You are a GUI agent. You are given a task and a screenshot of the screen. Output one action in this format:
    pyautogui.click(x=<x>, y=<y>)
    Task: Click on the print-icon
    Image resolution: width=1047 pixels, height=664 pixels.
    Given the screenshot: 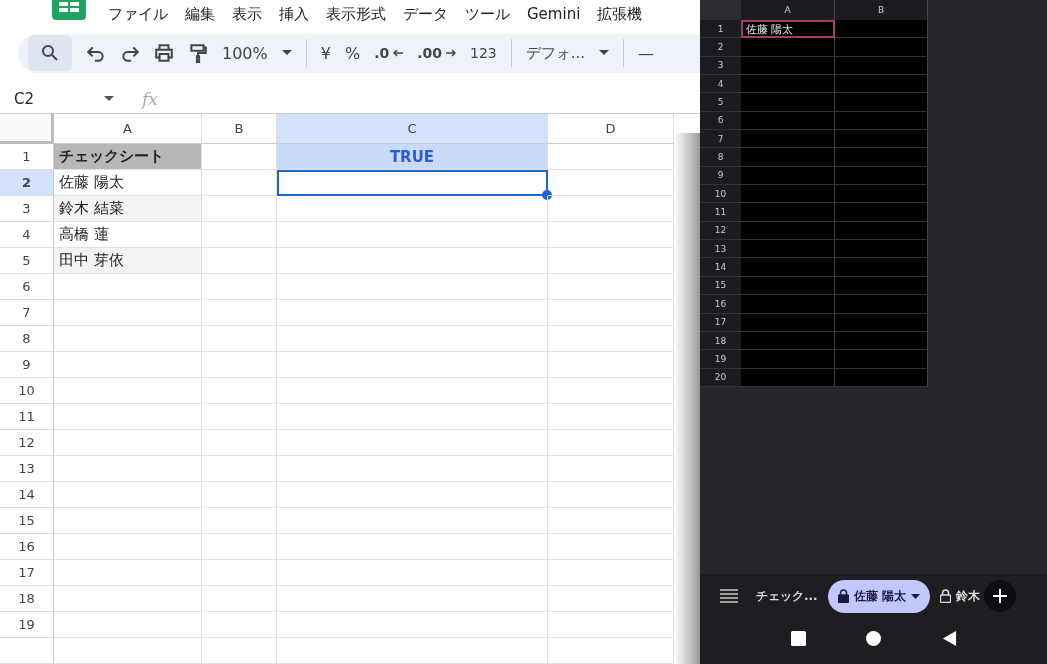 What is the action you would take?
    pyautogui.click(x=164, y=53)
    